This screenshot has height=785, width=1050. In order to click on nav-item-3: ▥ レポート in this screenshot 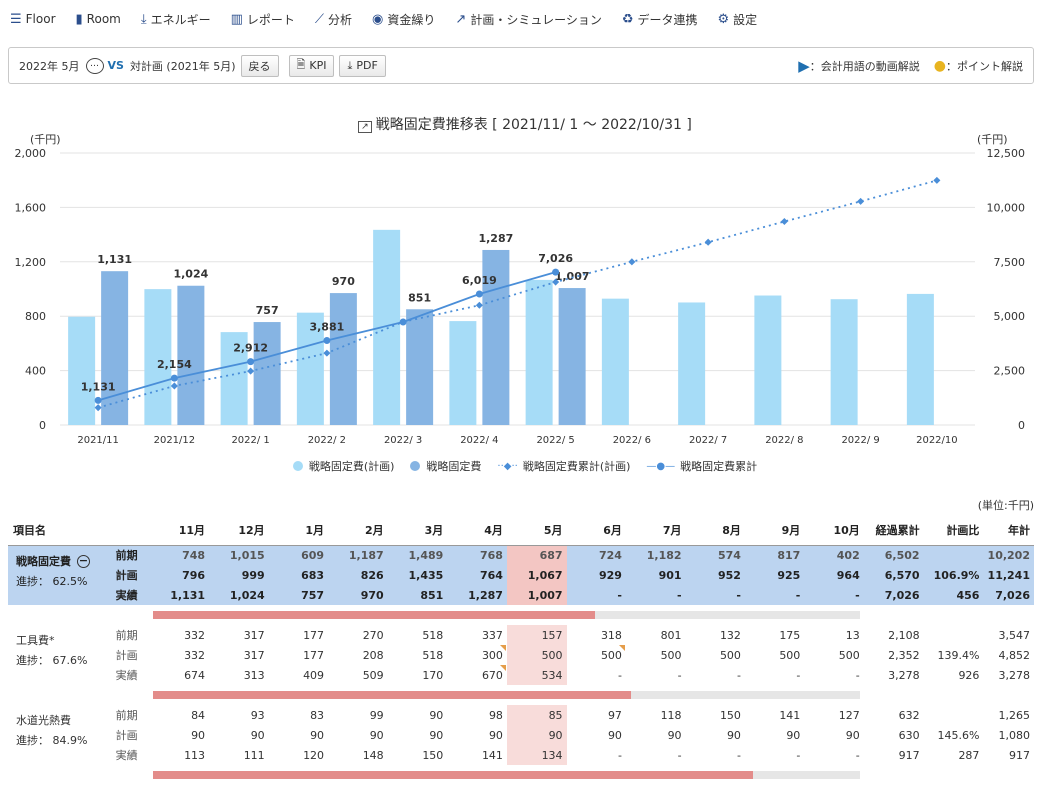, I will do `click(263, 19)`.